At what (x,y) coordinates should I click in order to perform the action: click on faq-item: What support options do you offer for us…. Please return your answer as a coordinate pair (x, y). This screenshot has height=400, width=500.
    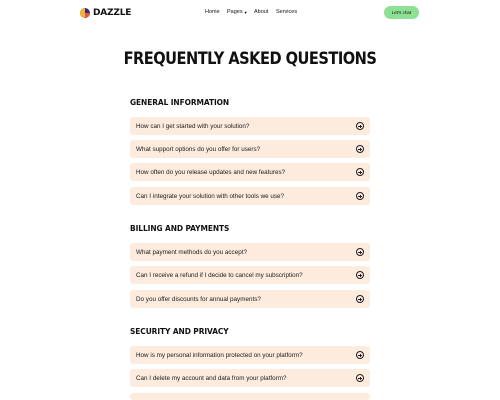
    Looking at the image, I should click on (250, 149).